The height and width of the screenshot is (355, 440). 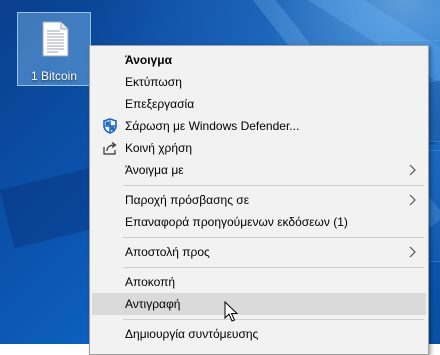 What do you see at coordinates (259, 170) in the screenshot?
I see `menu-item-open-with: Άνοιγμα με` at bounding box center [259, 170].